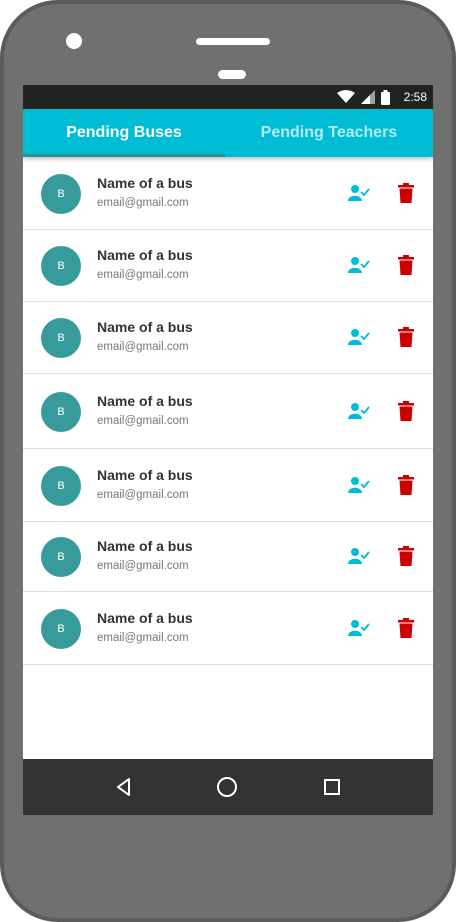  I want to click on battery-icon, so click(385, 97).